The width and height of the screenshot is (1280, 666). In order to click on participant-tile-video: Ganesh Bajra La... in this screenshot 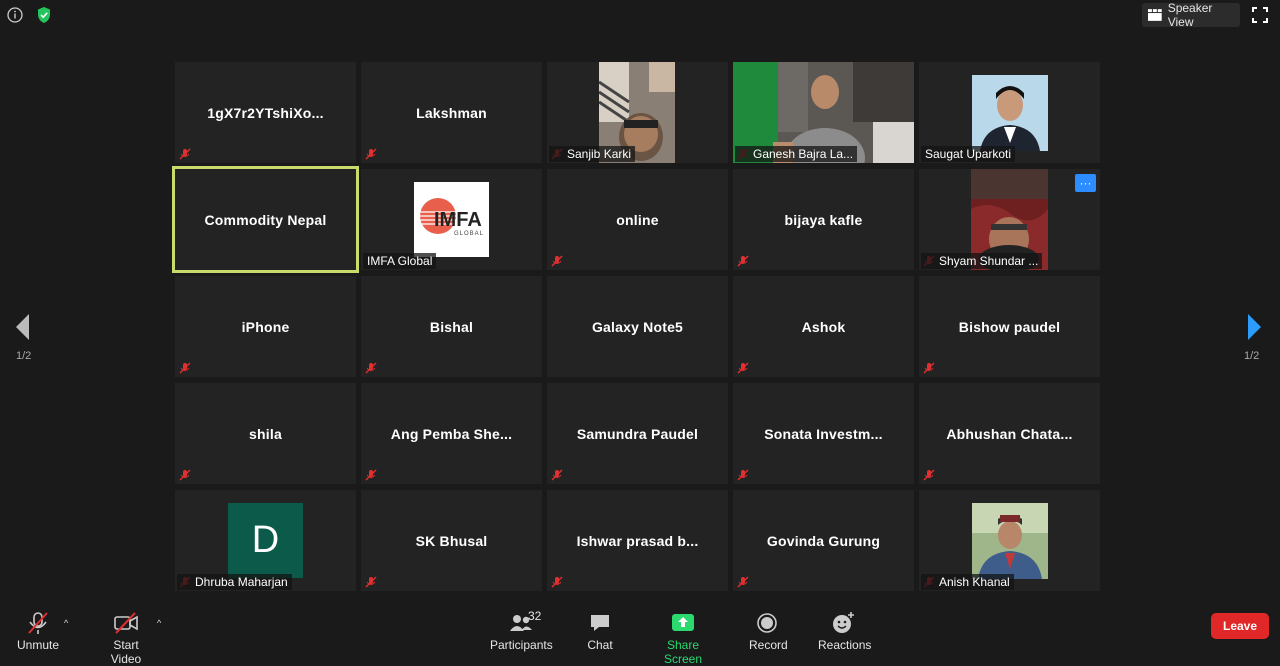, I will do `click(823, 112)`.